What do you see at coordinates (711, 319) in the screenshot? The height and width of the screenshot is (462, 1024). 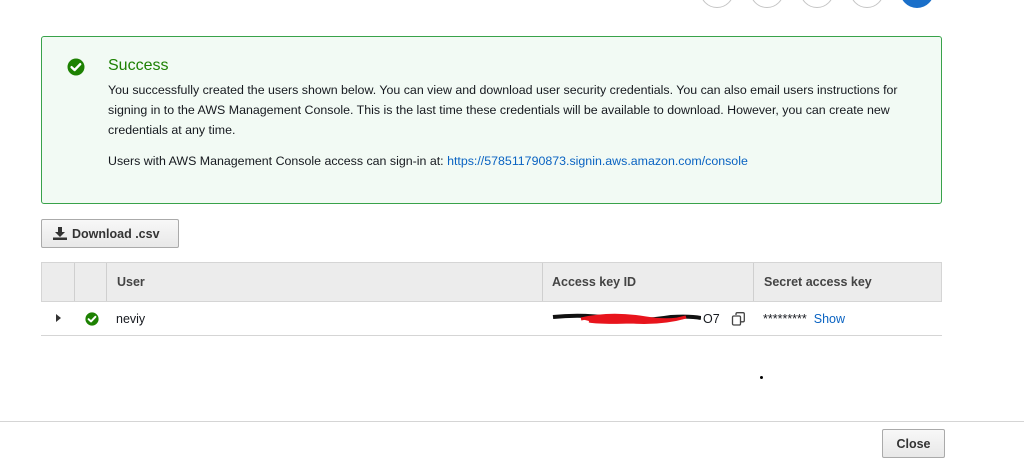 I see `access-key-suffix: O7` at bounding box center [711, 319].